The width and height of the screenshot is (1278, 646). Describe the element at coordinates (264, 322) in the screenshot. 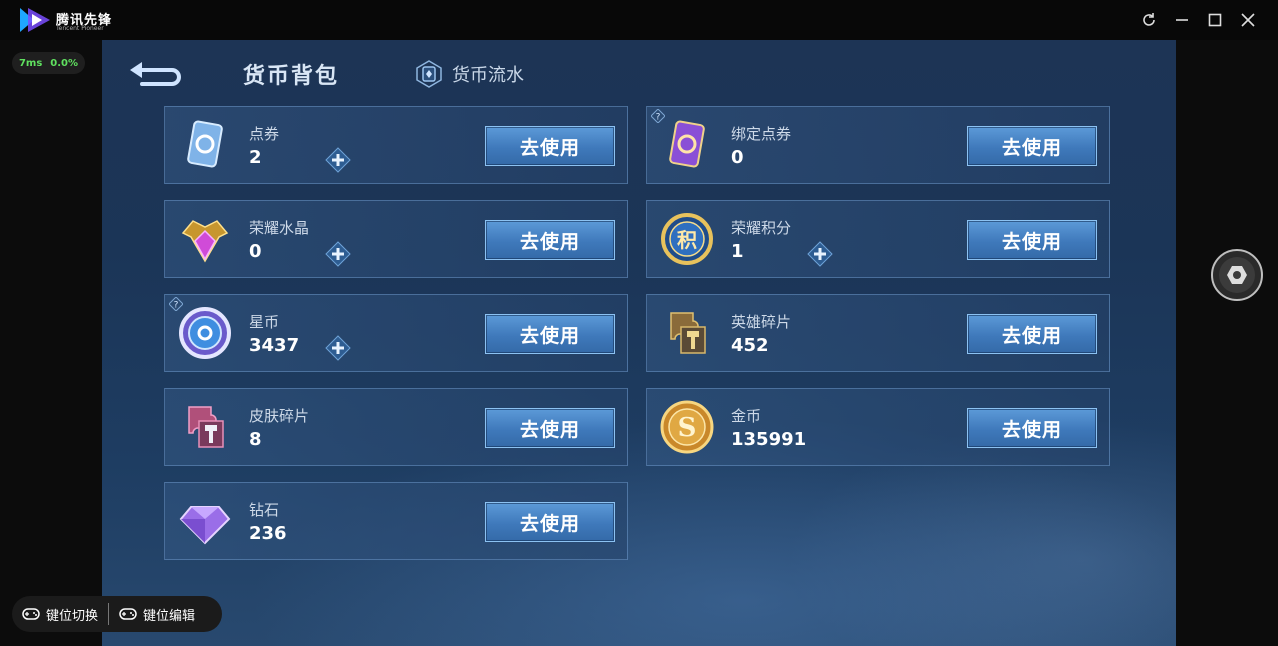

I see `currency-name: 星币` at that location.